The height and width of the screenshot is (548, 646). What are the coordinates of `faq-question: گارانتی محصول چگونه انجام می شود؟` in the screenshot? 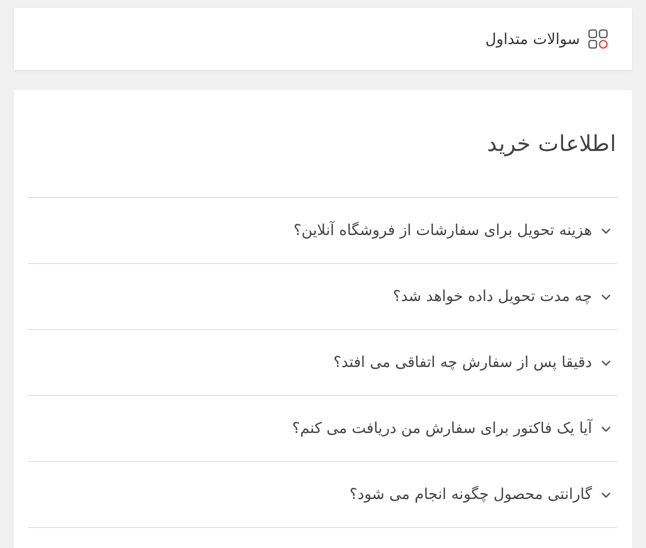 It's located at (471, 495).